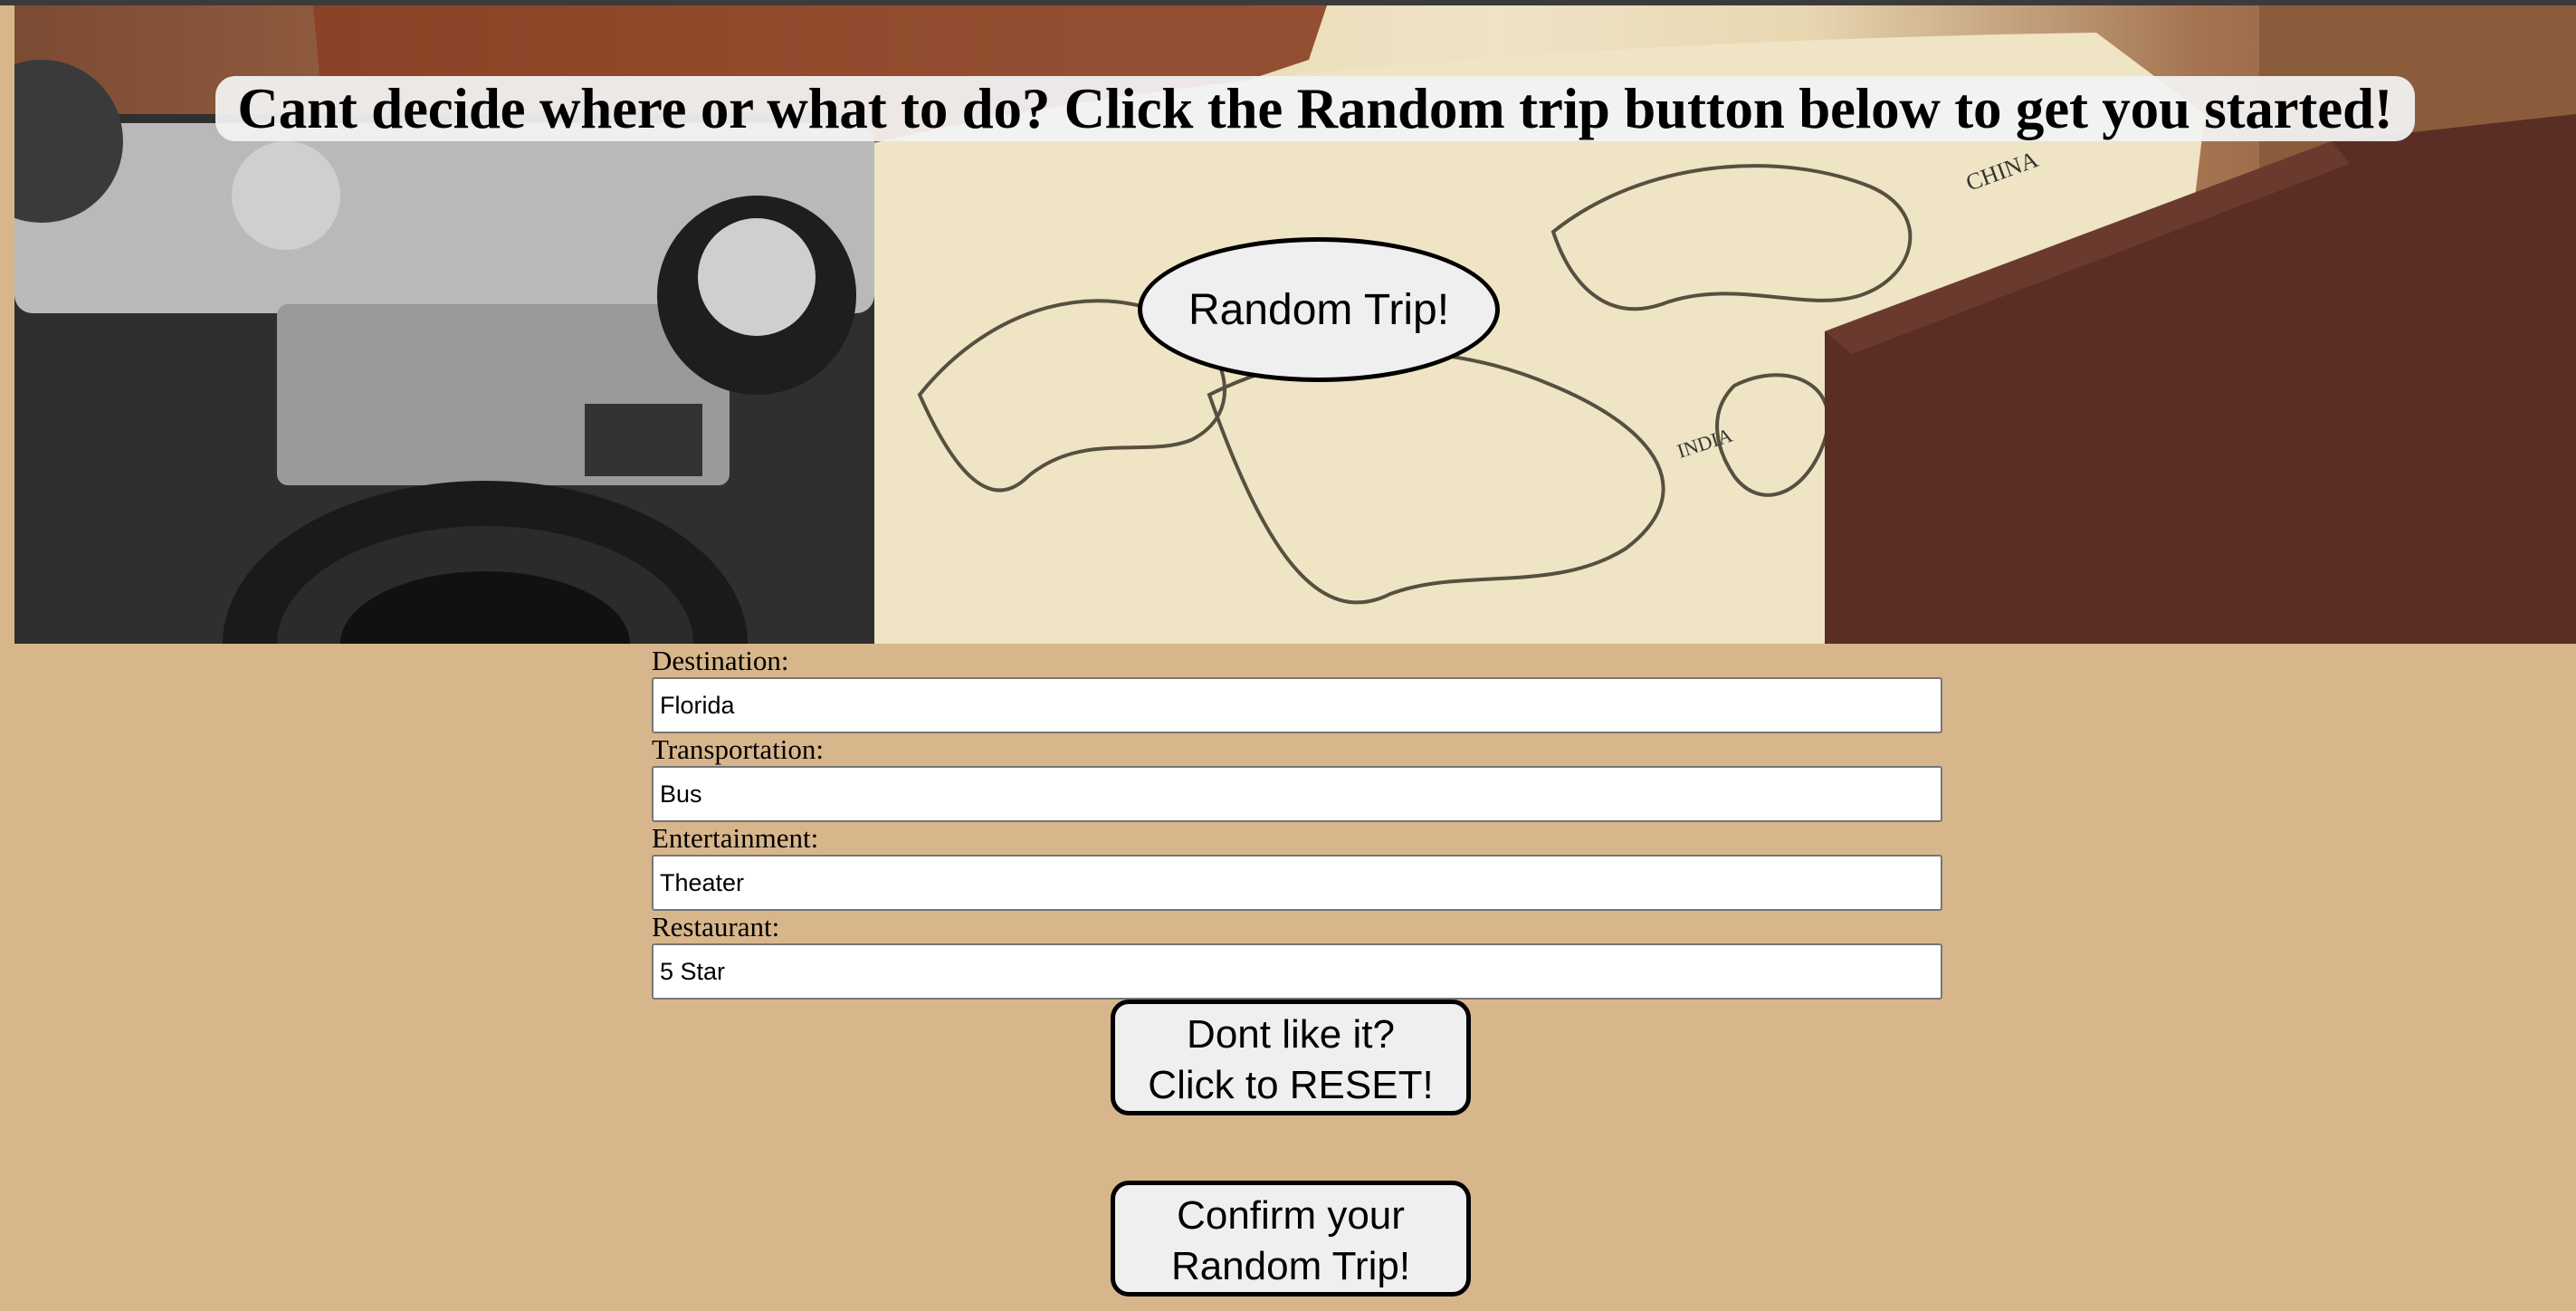  Describe the element at coordinates (1297, 705) in the screenshot. I see `destination-input` at that location.